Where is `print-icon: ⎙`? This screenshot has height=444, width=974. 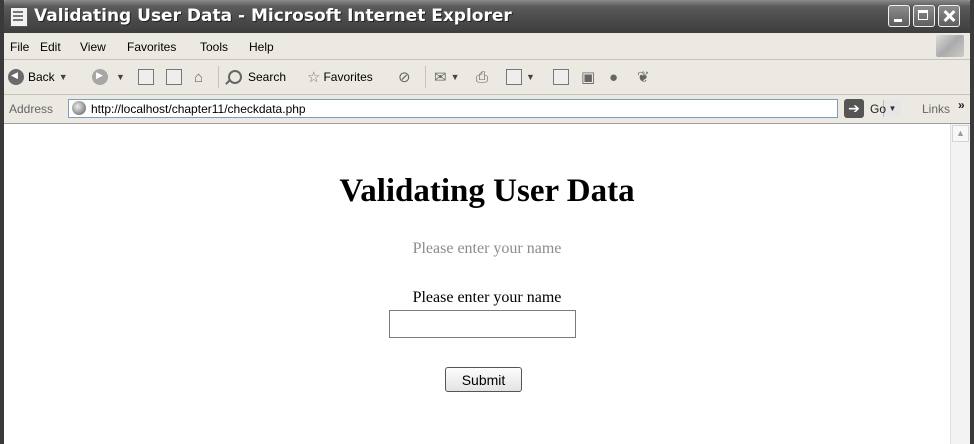 print-icon: ⎙ is located at coordinates (482, 77).